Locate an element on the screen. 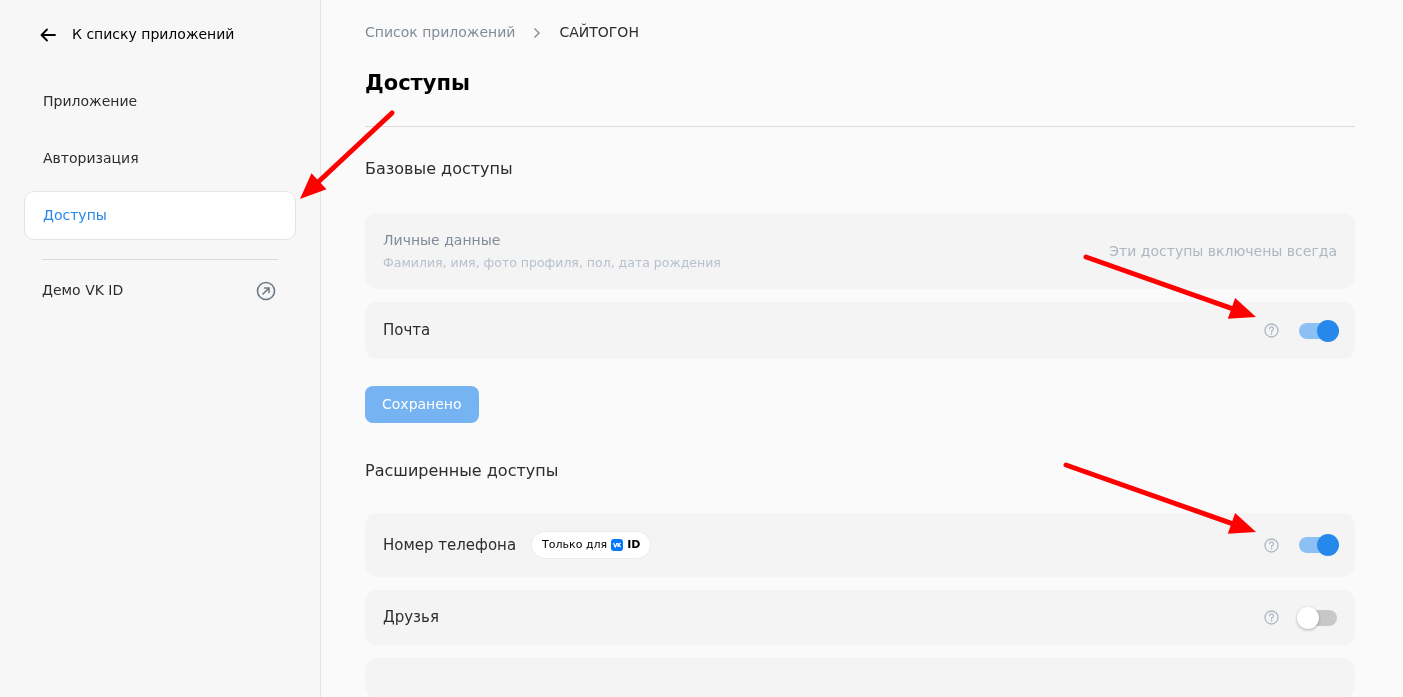  external-link-icon is located at coordinates (266, 290).